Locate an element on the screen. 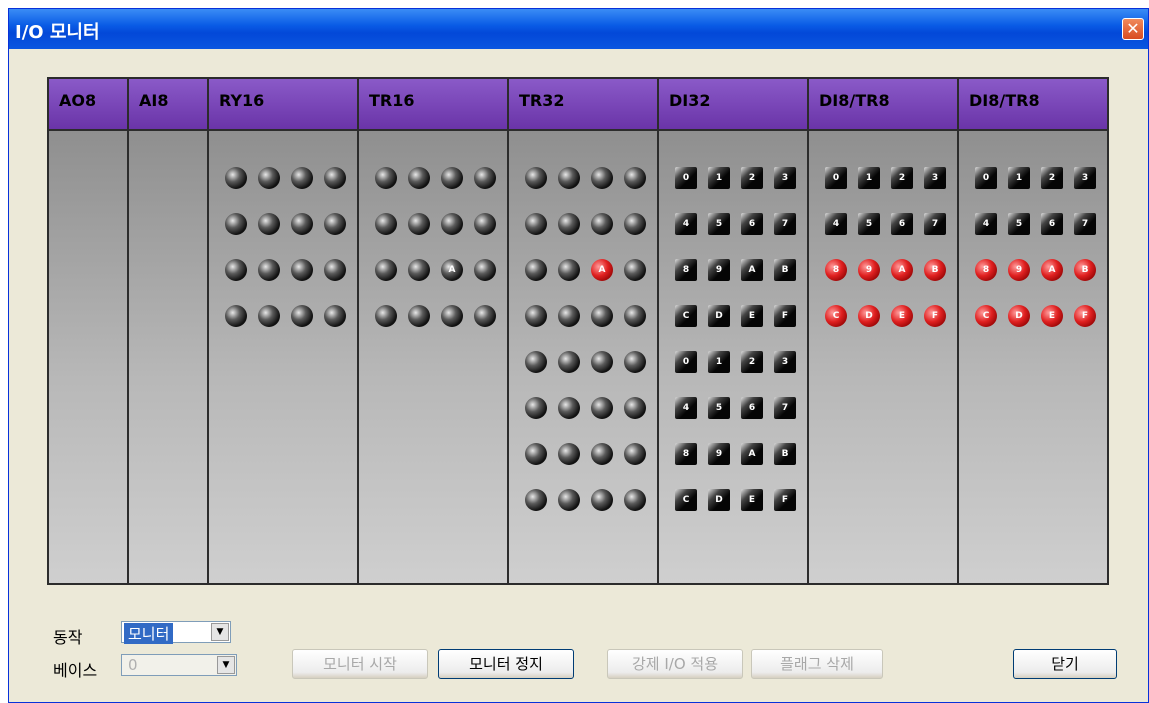 This screenshot has height=703, width=1149. force-io-button: 강제 I/O 적용 is located at coordinates (675, 664).